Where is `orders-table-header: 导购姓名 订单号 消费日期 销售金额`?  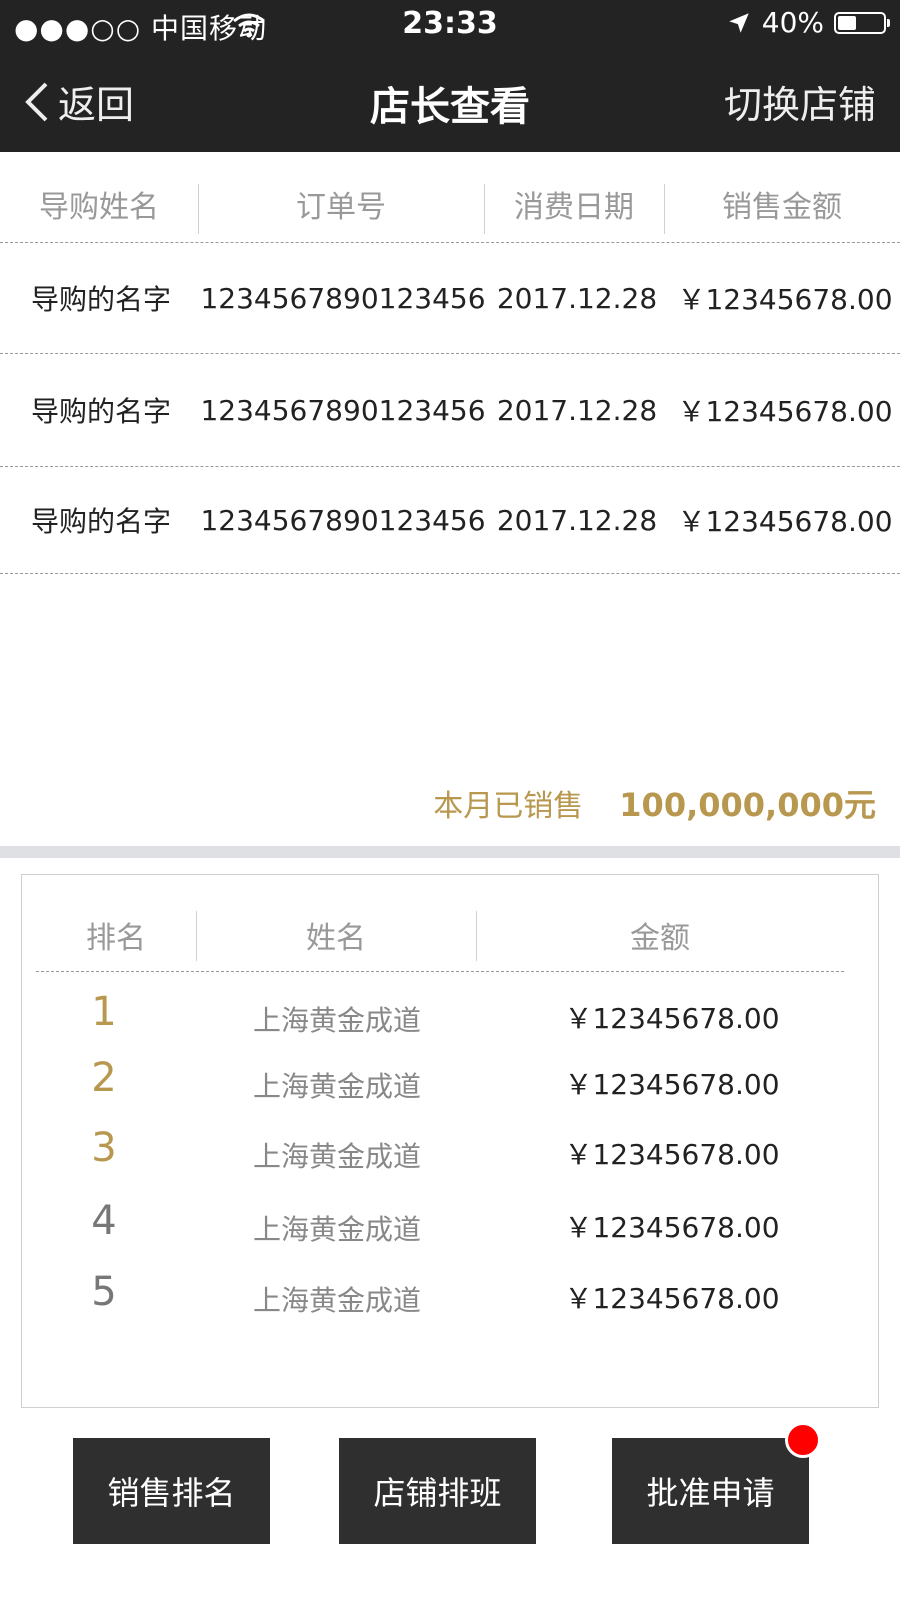
orders-table-header: 导购姓名 订单号 消费日期 销售金额 is located at coordinates (450, 197).